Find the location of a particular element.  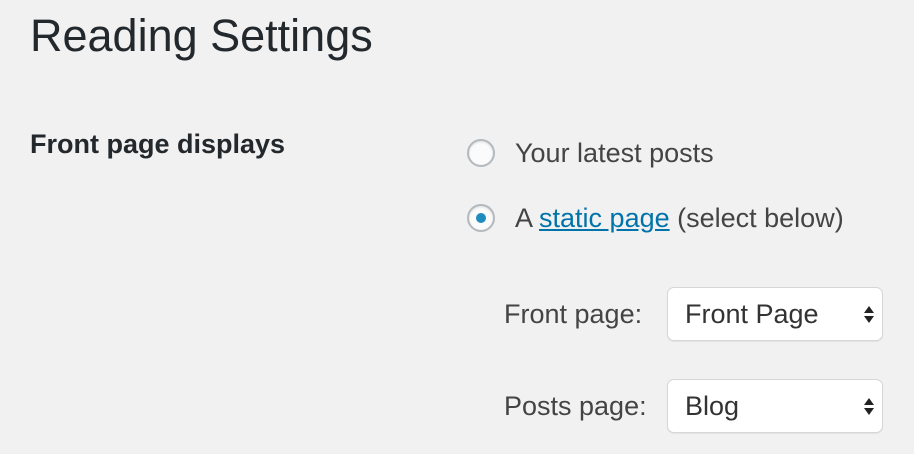

front-page-select-row: Front page: Front Page is located at coordinates (693, 314).